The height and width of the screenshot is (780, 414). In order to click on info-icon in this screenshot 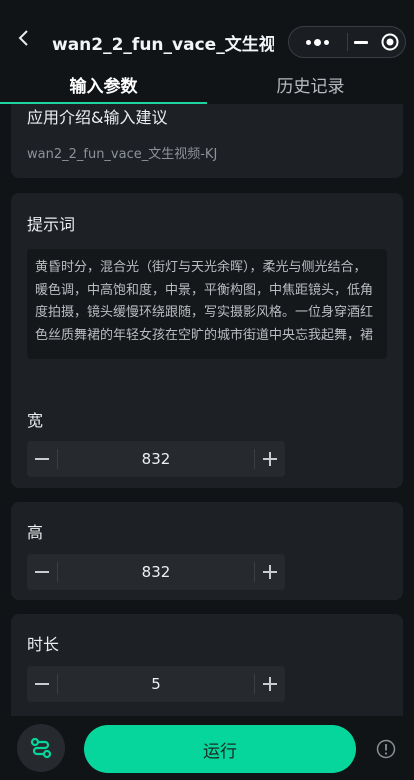, I will do `click(386, 749)`.